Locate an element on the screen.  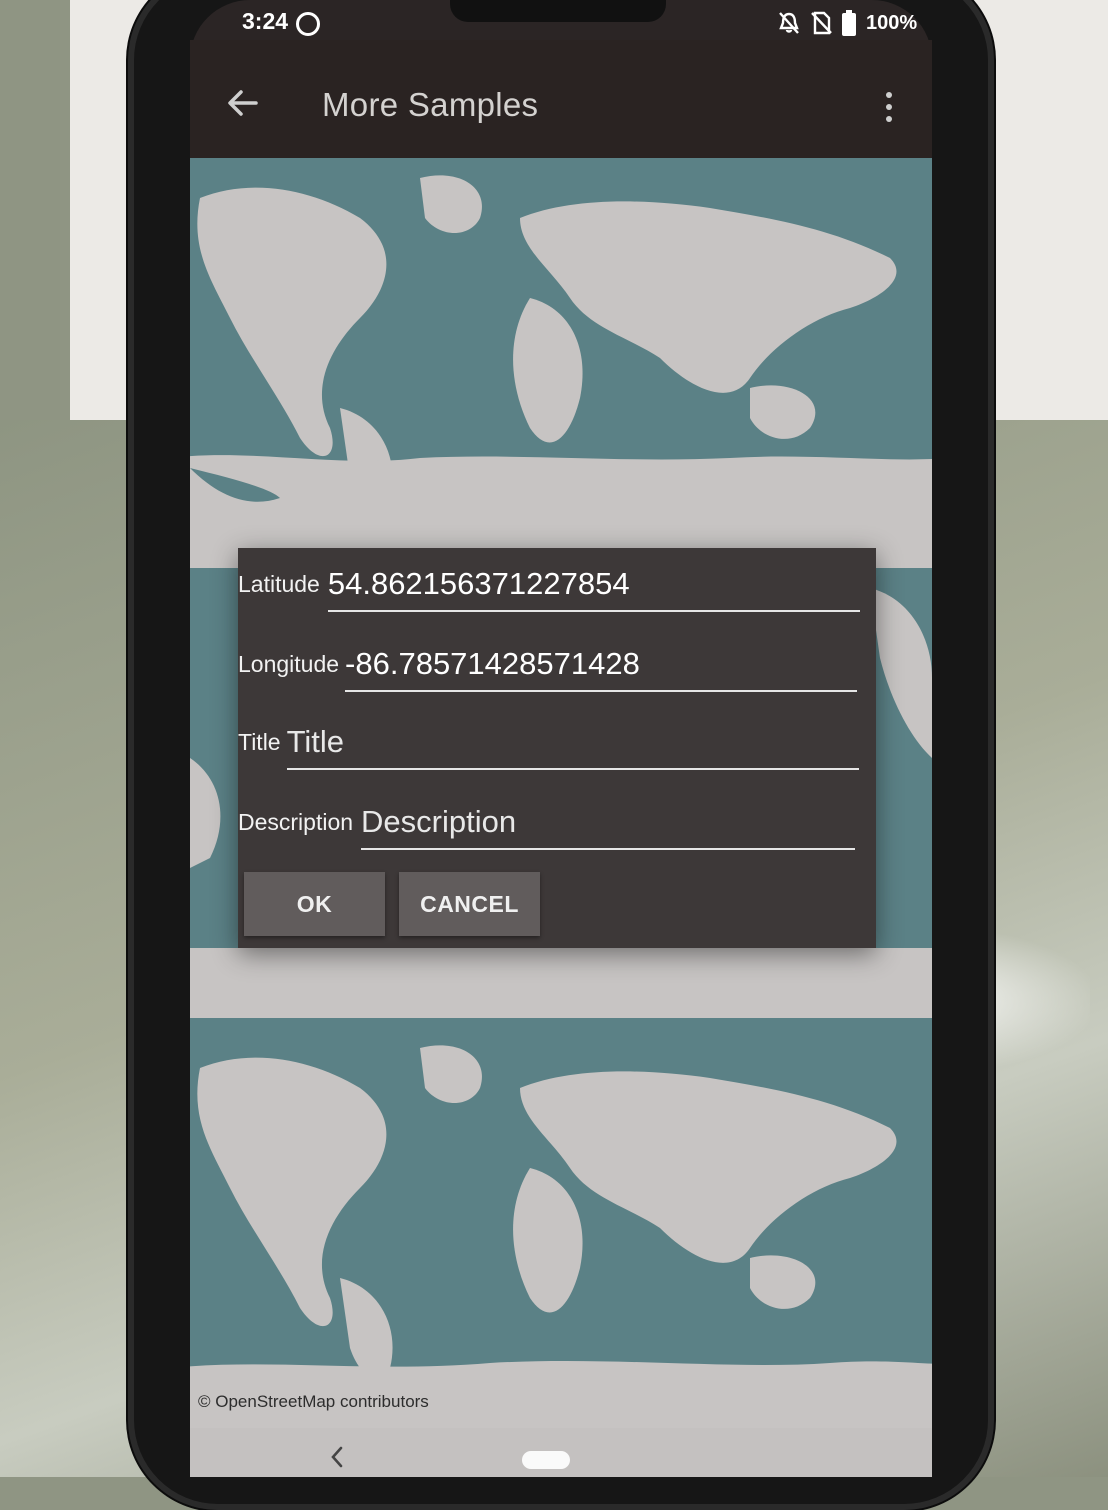
ok-button: OK is located at coordinates (314, 904).